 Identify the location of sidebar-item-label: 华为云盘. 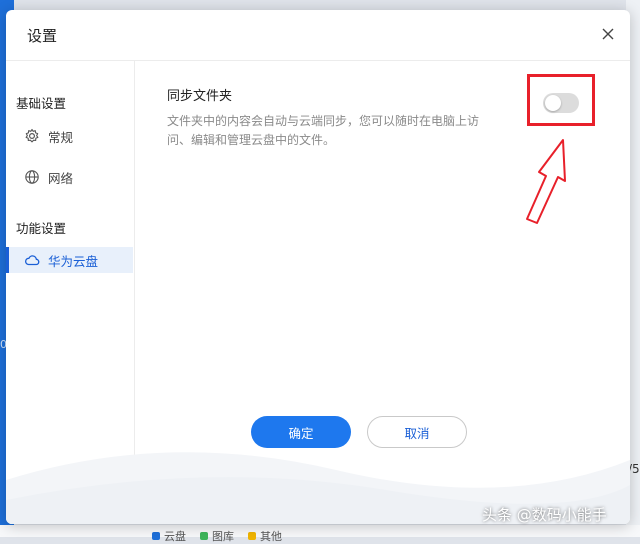
(73, 261).